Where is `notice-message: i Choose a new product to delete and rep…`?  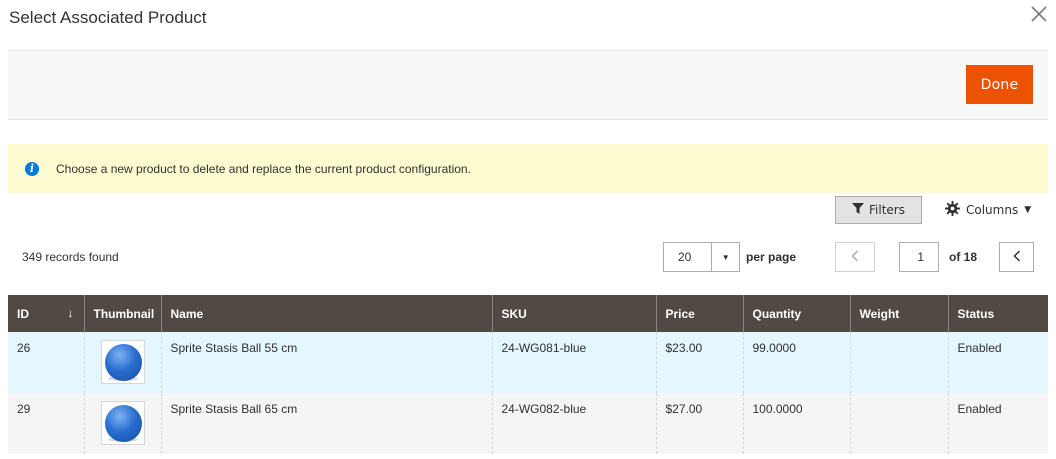
notice-message: i Choose a new product to delete and rep… is located at coordinates (528, 168).